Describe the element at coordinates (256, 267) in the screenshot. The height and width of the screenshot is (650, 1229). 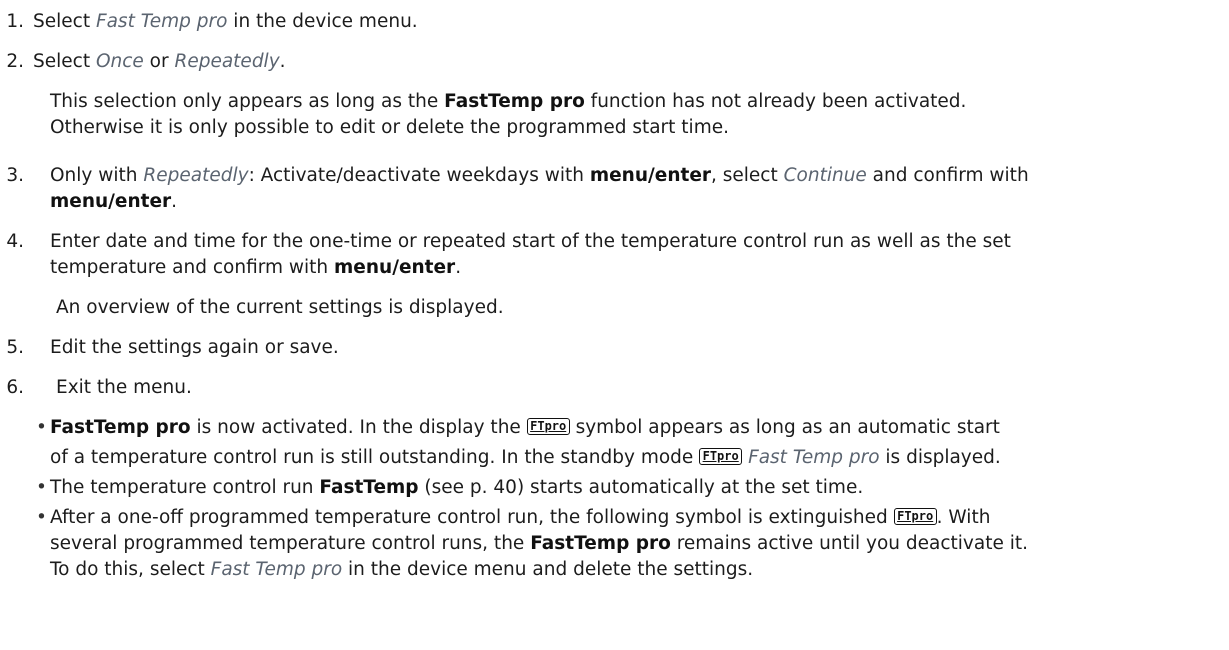
I see `step-text-cont: temperature and confirm with menu/enter.` at that location.